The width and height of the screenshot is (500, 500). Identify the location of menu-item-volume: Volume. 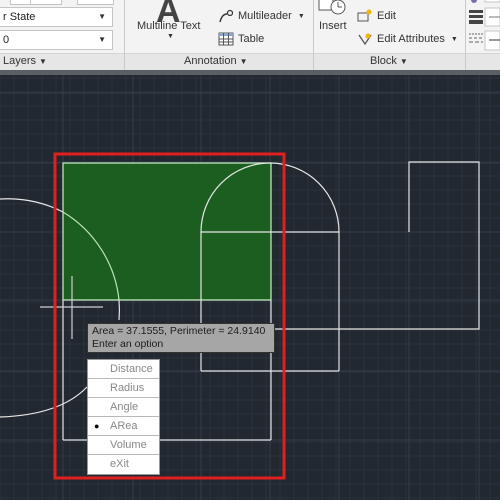
(123, 445).